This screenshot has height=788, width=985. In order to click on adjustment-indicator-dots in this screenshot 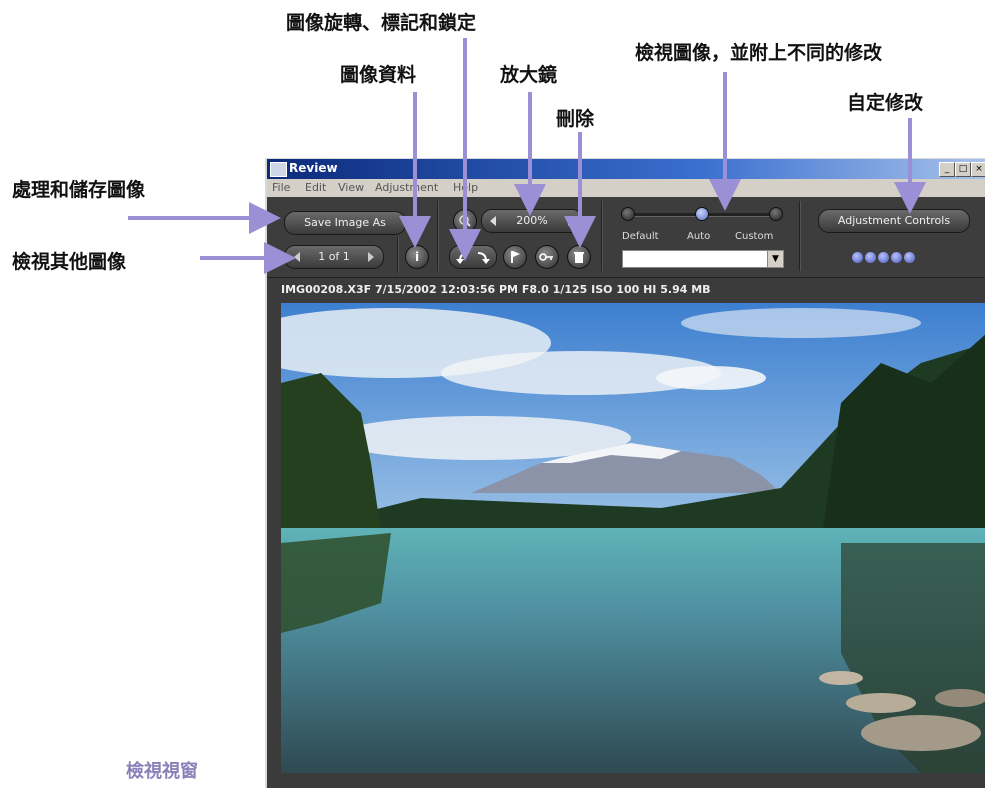, I will do `click(884, 257)`.